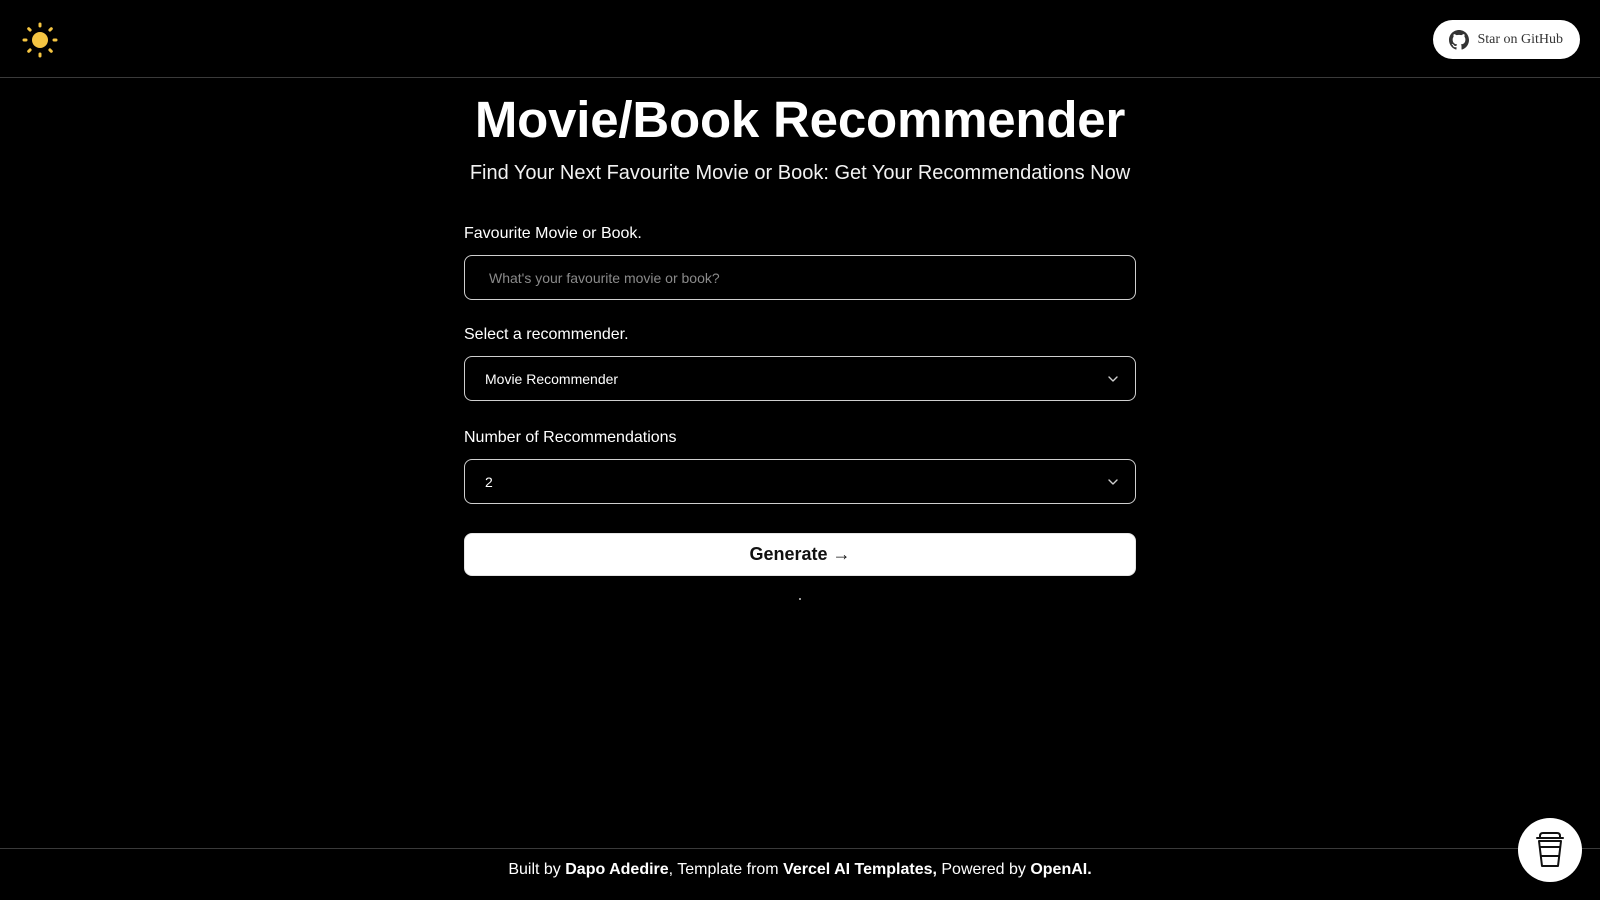 This screenshot has height=900, width=1600. I want to click on favourite-label: Favourite Movie or Book., so click(553, 233).